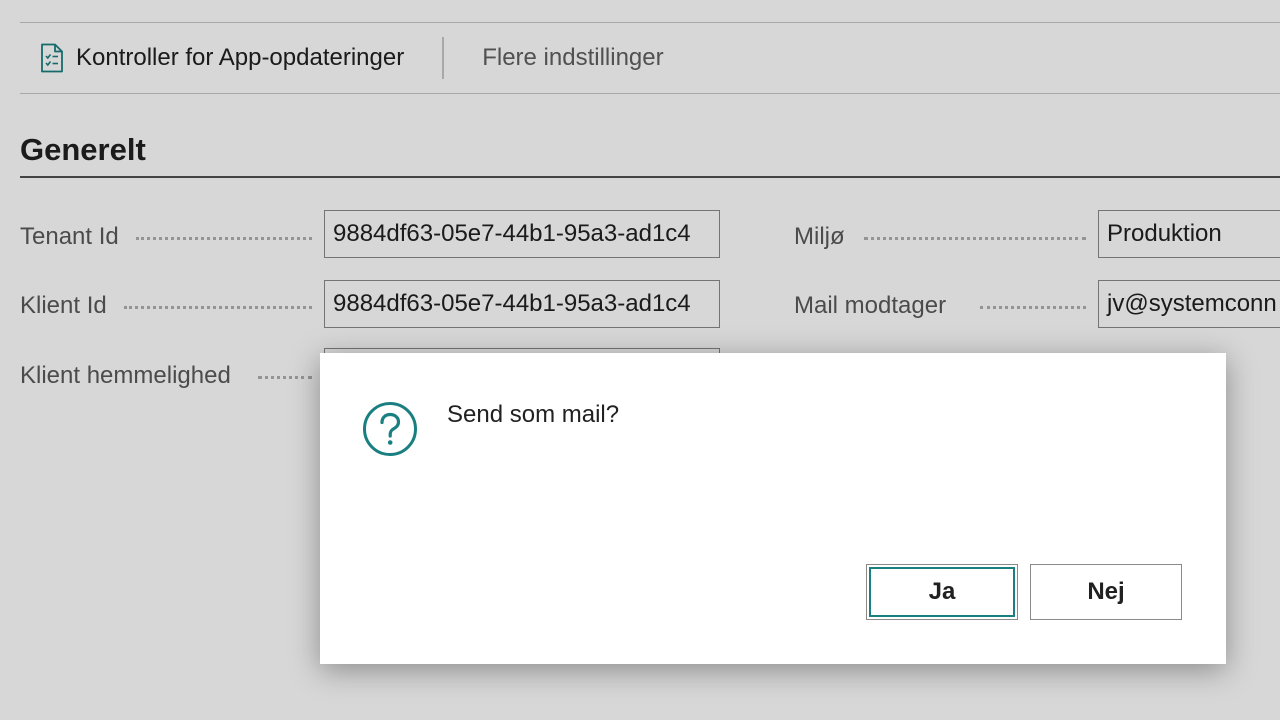 Image resolution: width=1280 pixels, height=720 pixels. What do you see at coordinates (533, 414) in the screenshot?
I see `dialog-message: Send som mail?` at bounding box center [533, 414].